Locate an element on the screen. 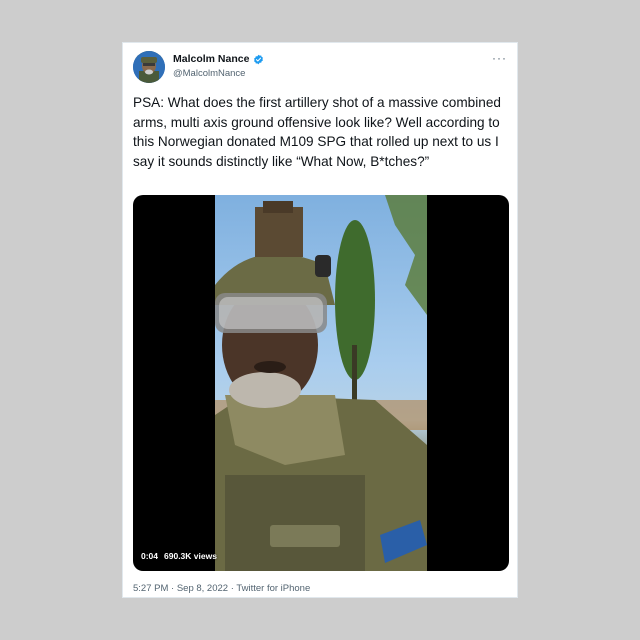 The width and height of the screenshot is (640, 640). verified-badge-icon is located at coordinates (258, 59).